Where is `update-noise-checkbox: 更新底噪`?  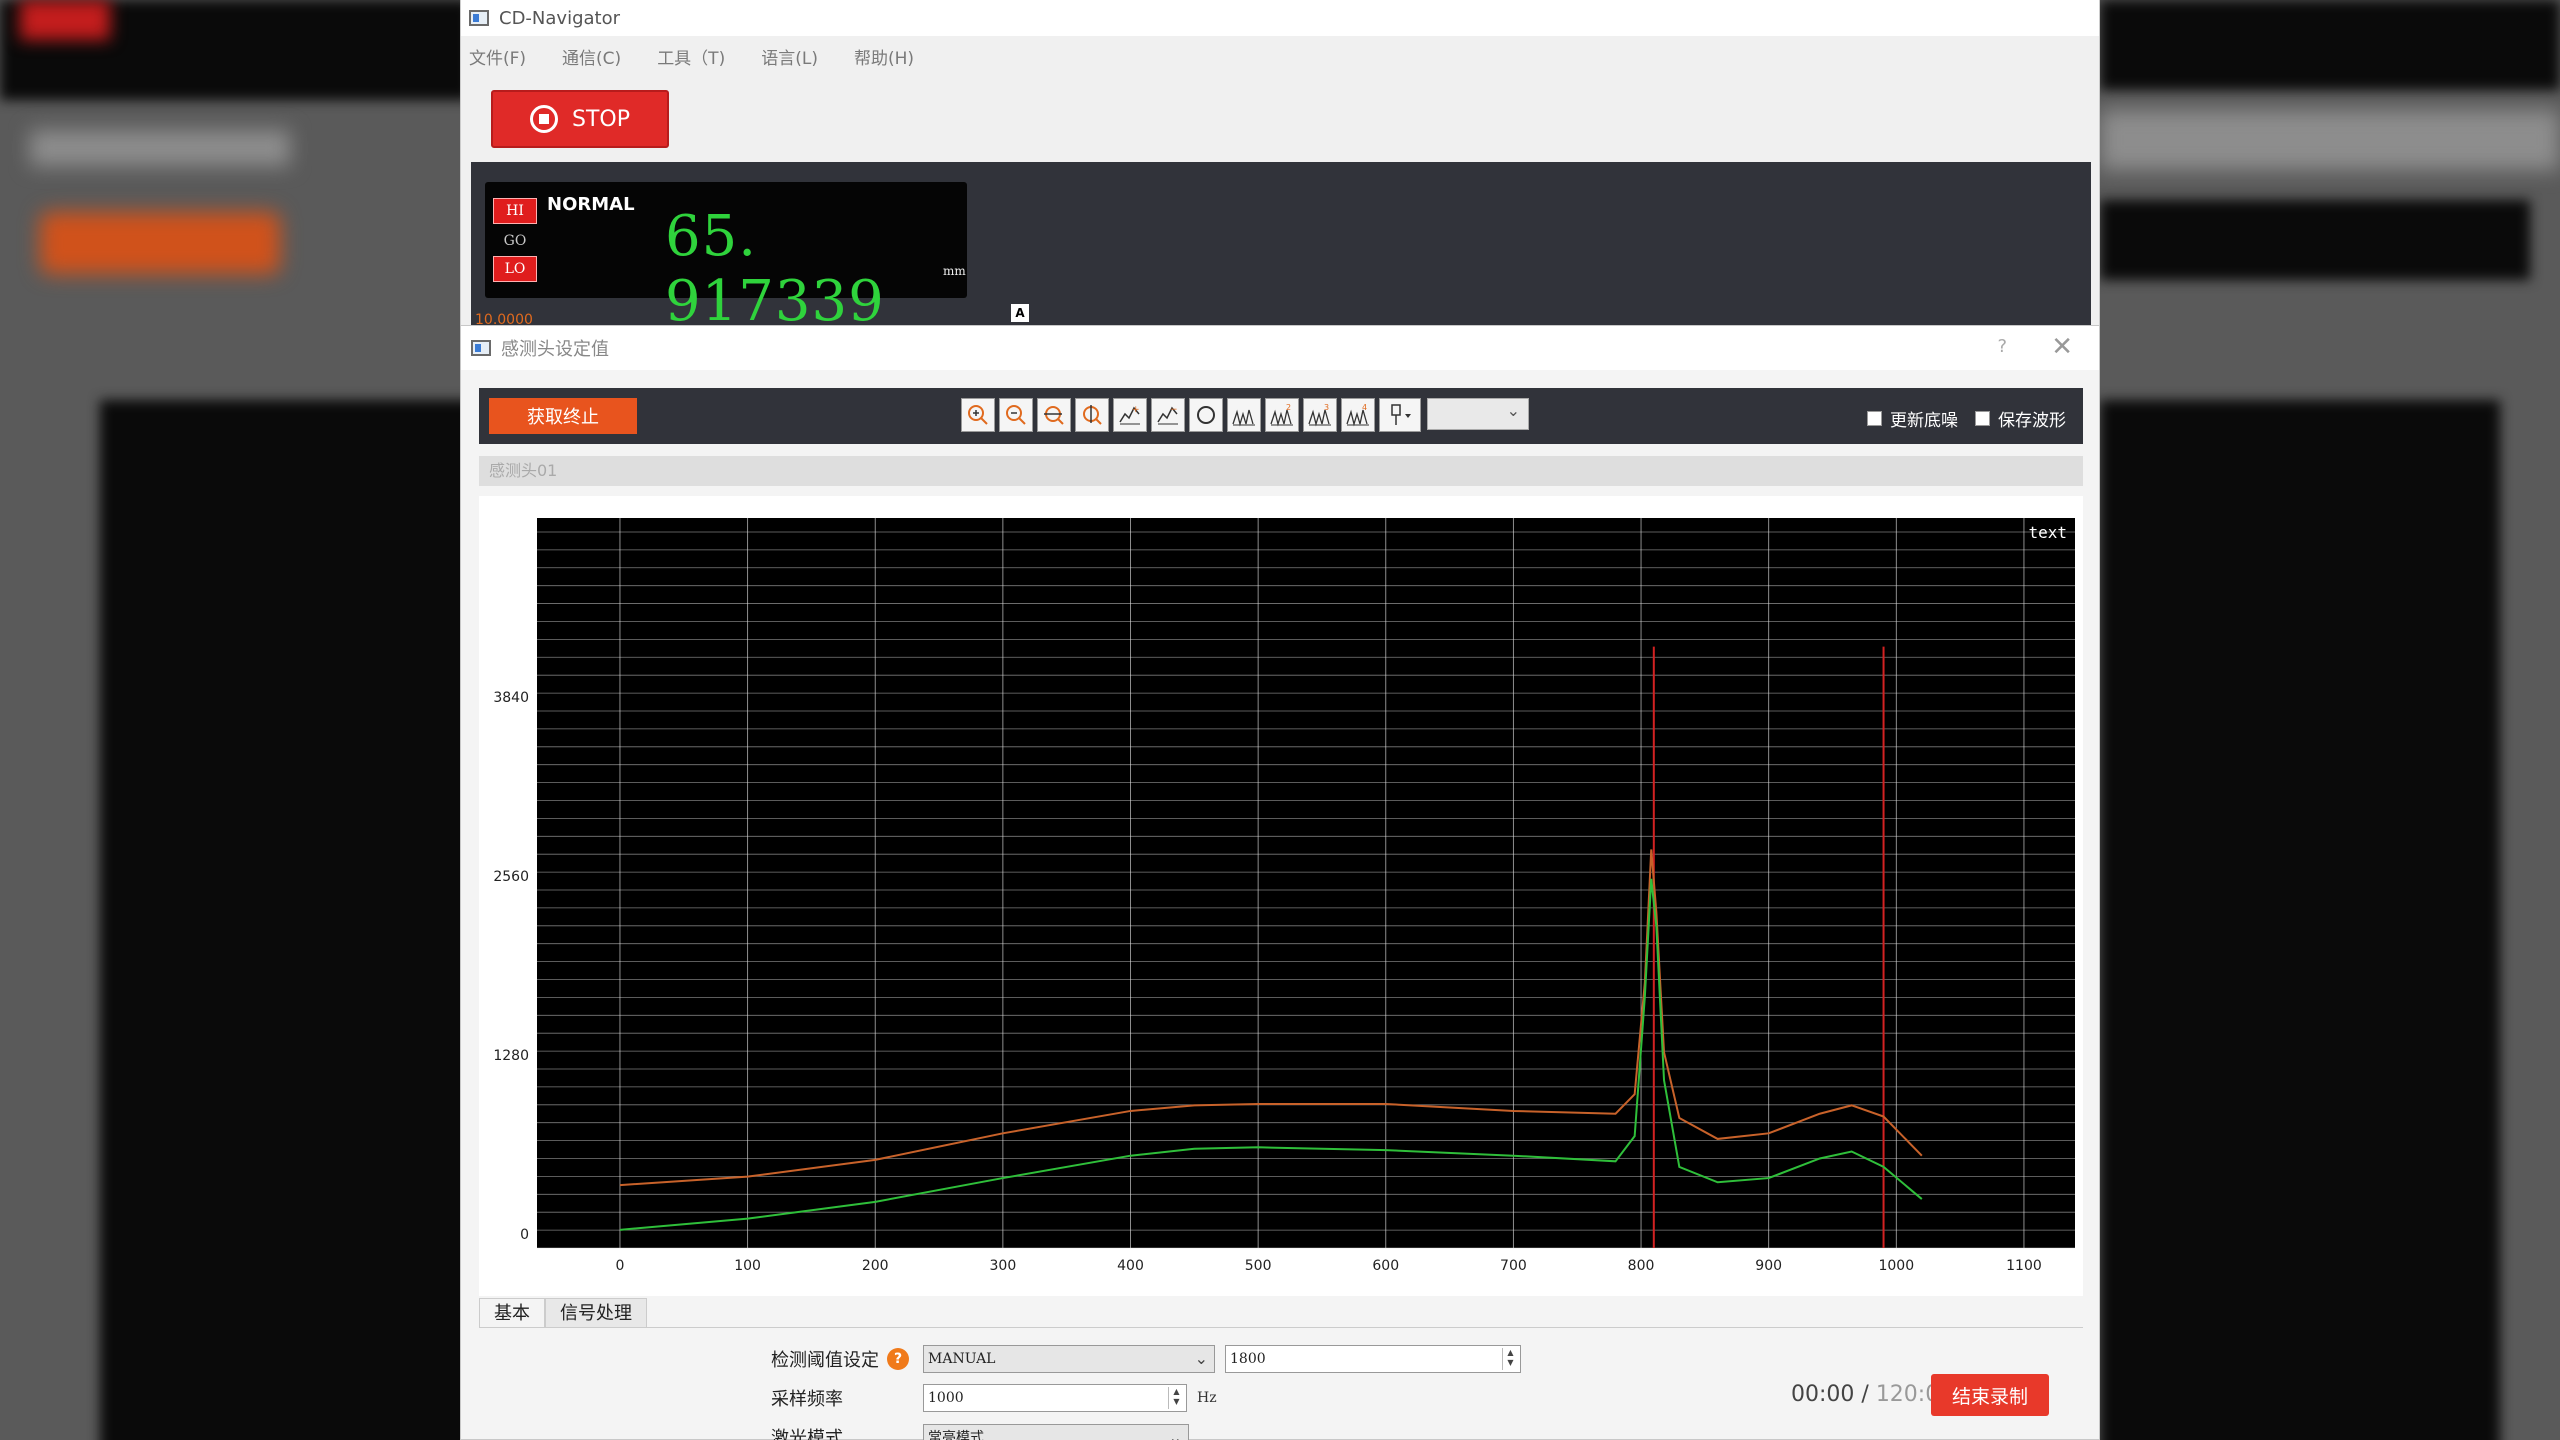
update-noise-checkbox: 更新底噪 is located at coordinates (1912, 418).